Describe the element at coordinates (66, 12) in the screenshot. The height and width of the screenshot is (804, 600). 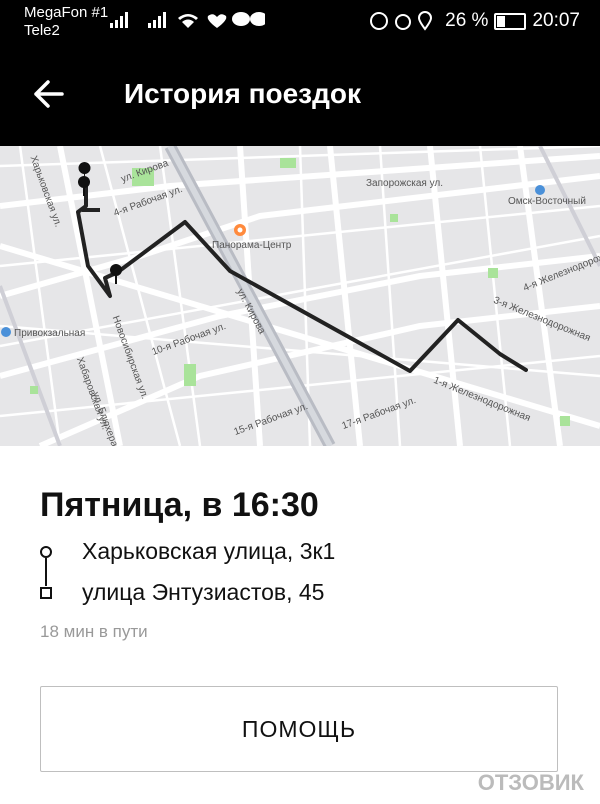
I see `carrier-name-1: MegaFon #1` at that location.